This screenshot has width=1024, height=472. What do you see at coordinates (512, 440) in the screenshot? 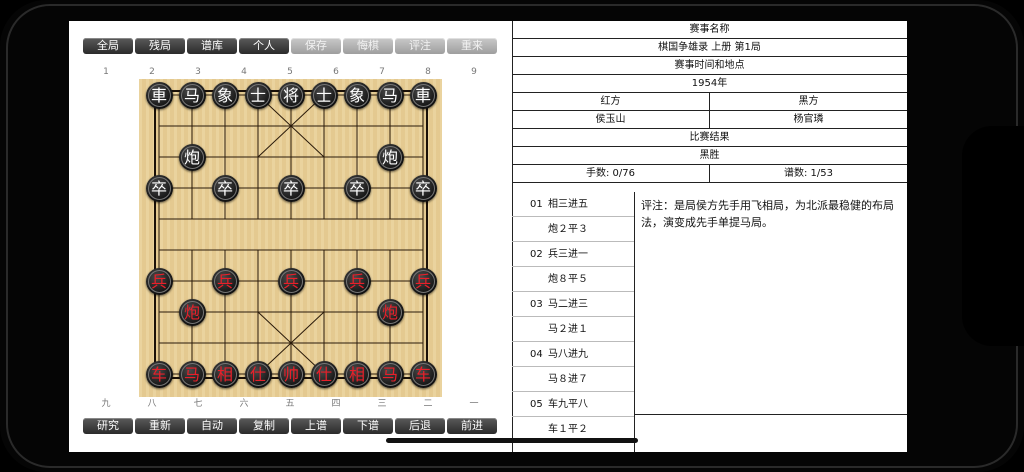
I see `home-indicator` at bounding box center [512, 440].